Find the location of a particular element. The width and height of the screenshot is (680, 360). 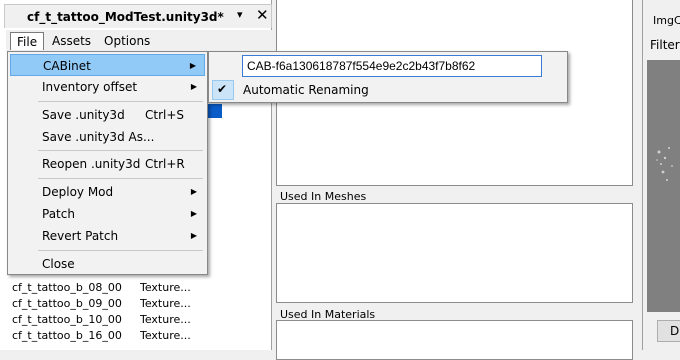

menu-item-shortcut: Ctrl+R is located at coordinates (165, 164).